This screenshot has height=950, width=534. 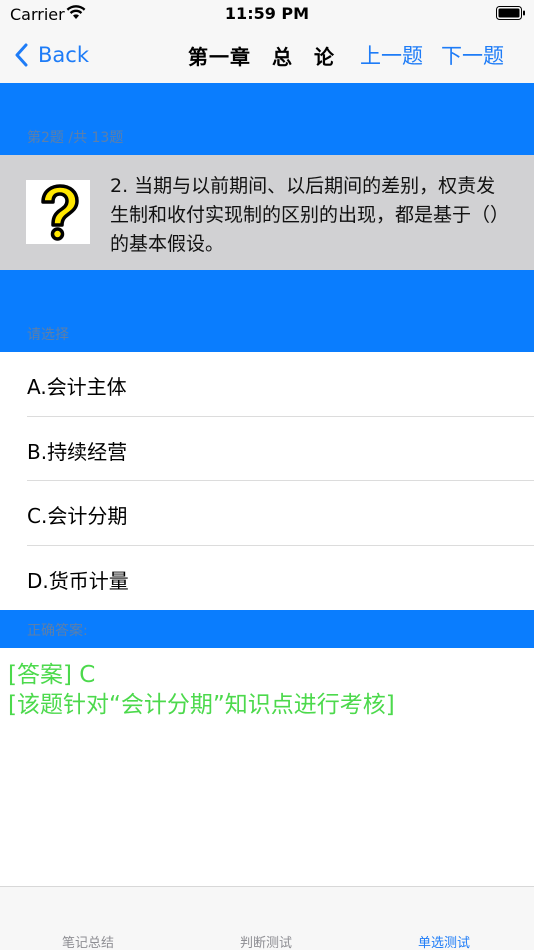 I want to click on option-label: D.货币计量, so click(x=78, y=580).